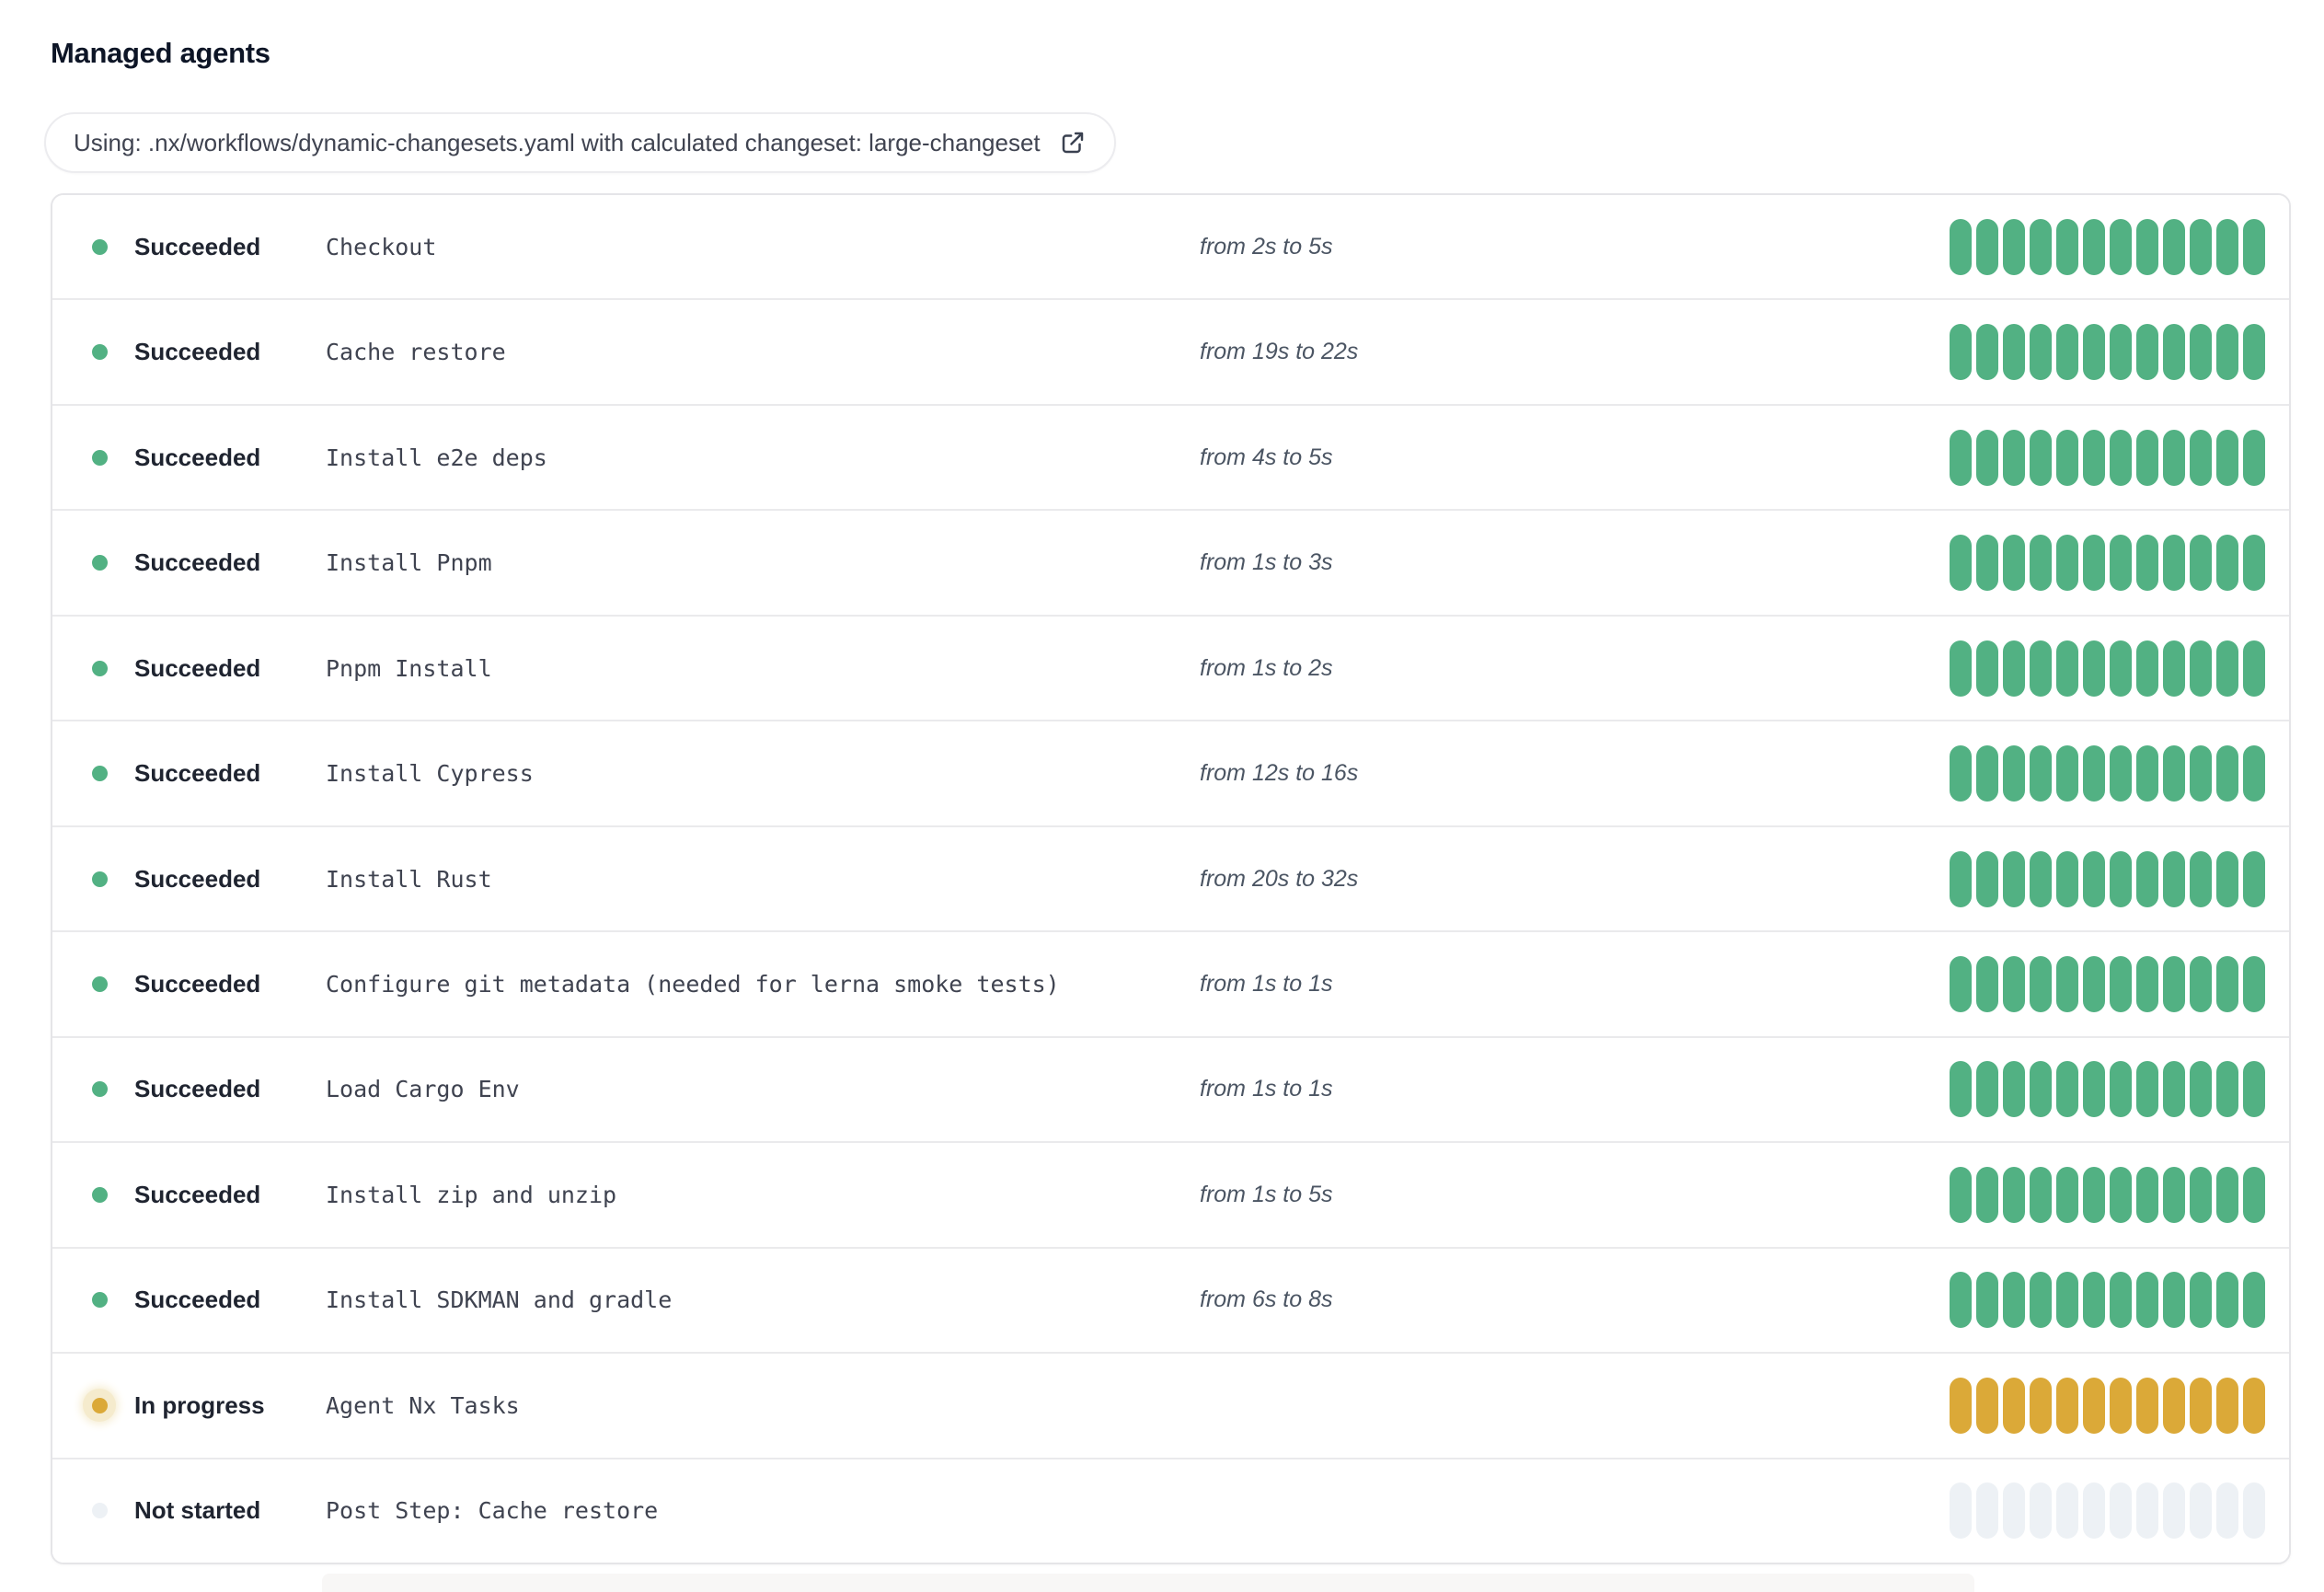 This screenshot has height=1592, width=2324. I want to click on step-name: Cache restore, so click(416, 352).